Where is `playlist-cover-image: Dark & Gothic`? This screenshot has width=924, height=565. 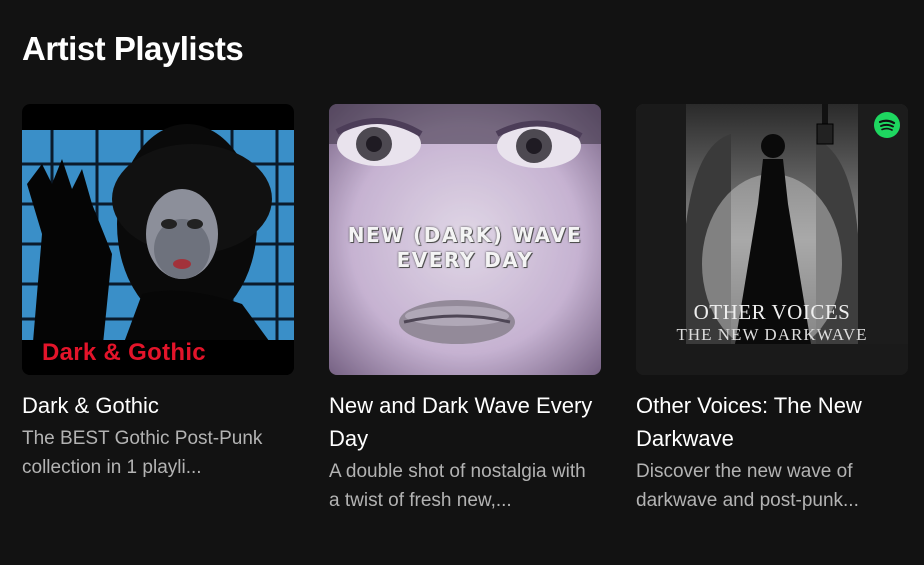 playlist-cover-image: Dark & Gothic is located at coordinates (158, 239).